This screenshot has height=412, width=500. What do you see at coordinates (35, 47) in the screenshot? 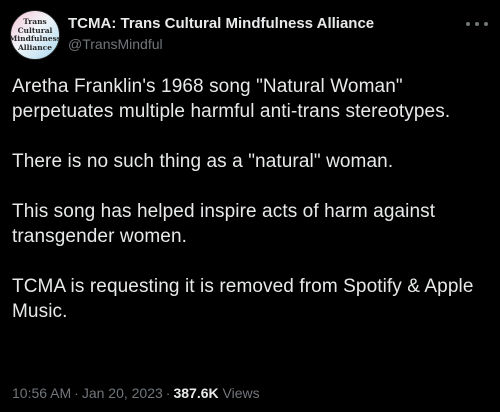
I see `avatar-text-line: Alliance` at bounding box center [35, 47].